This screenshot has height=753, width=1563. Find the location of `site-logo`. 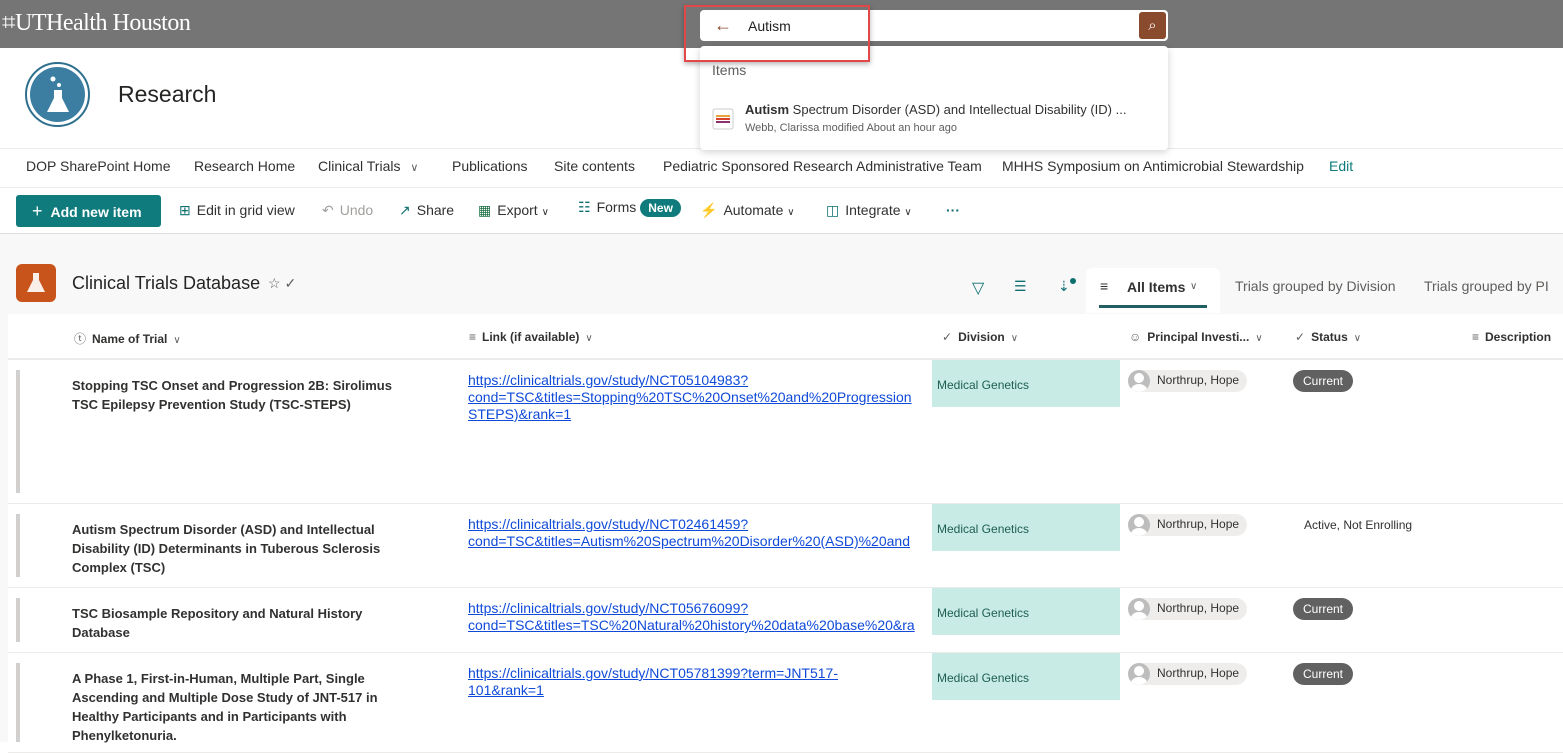

site-logo is located at coordinates (57, 94).